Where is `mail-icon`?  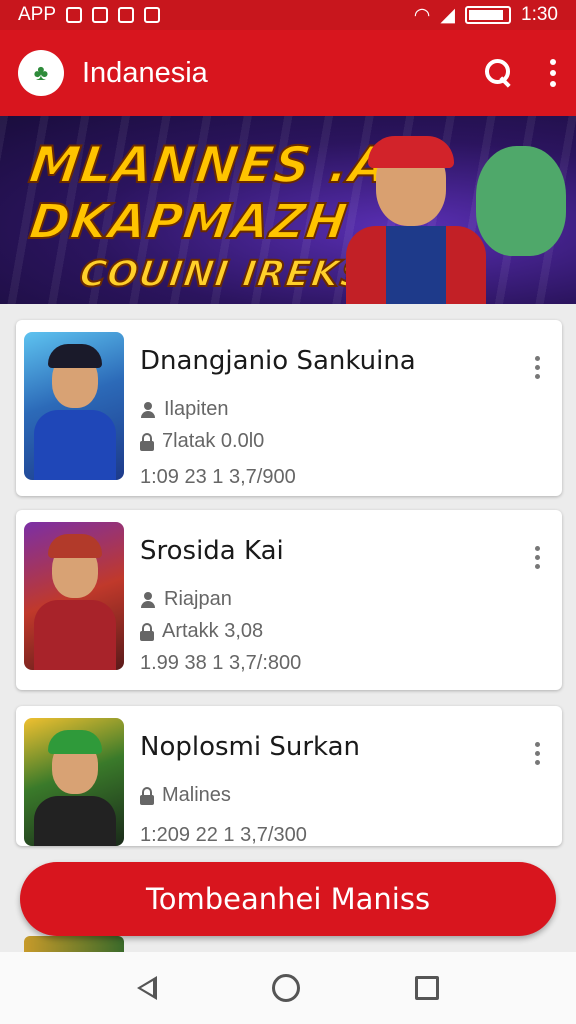 mail-icon is located at coordinates (100, 15).